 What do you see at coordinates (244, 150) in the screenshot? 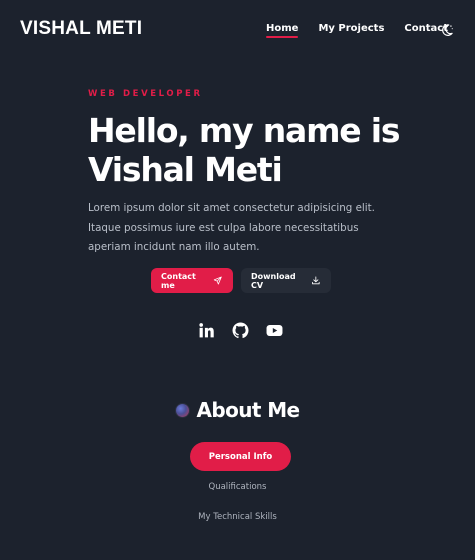
I see `hero-title: Hello, my name is Vishal Meti` at bounding box center [244, 150].